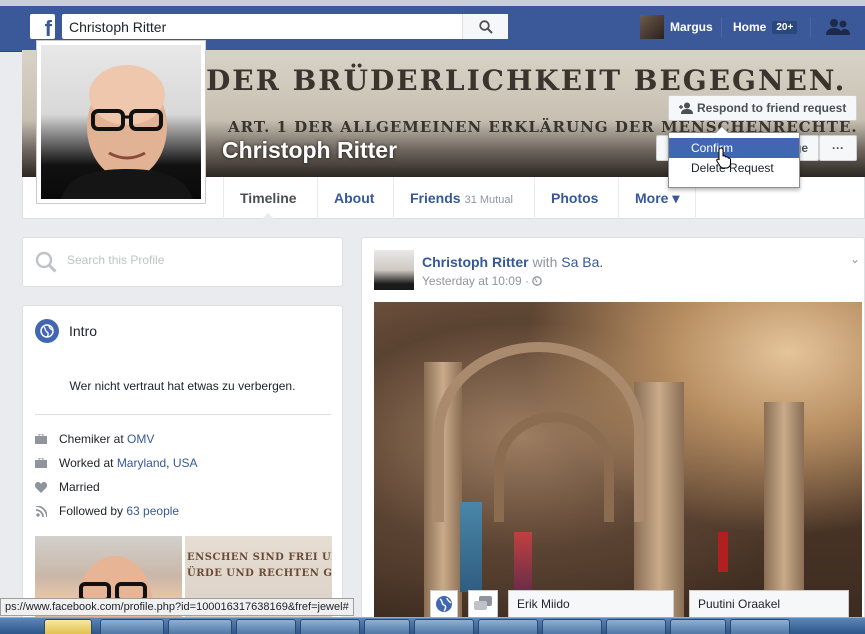 The image size is (865, 634). Describe the element at coordinates (772, 108) in the screenshot. I see `respond-label: Respond to friend request` at that location.